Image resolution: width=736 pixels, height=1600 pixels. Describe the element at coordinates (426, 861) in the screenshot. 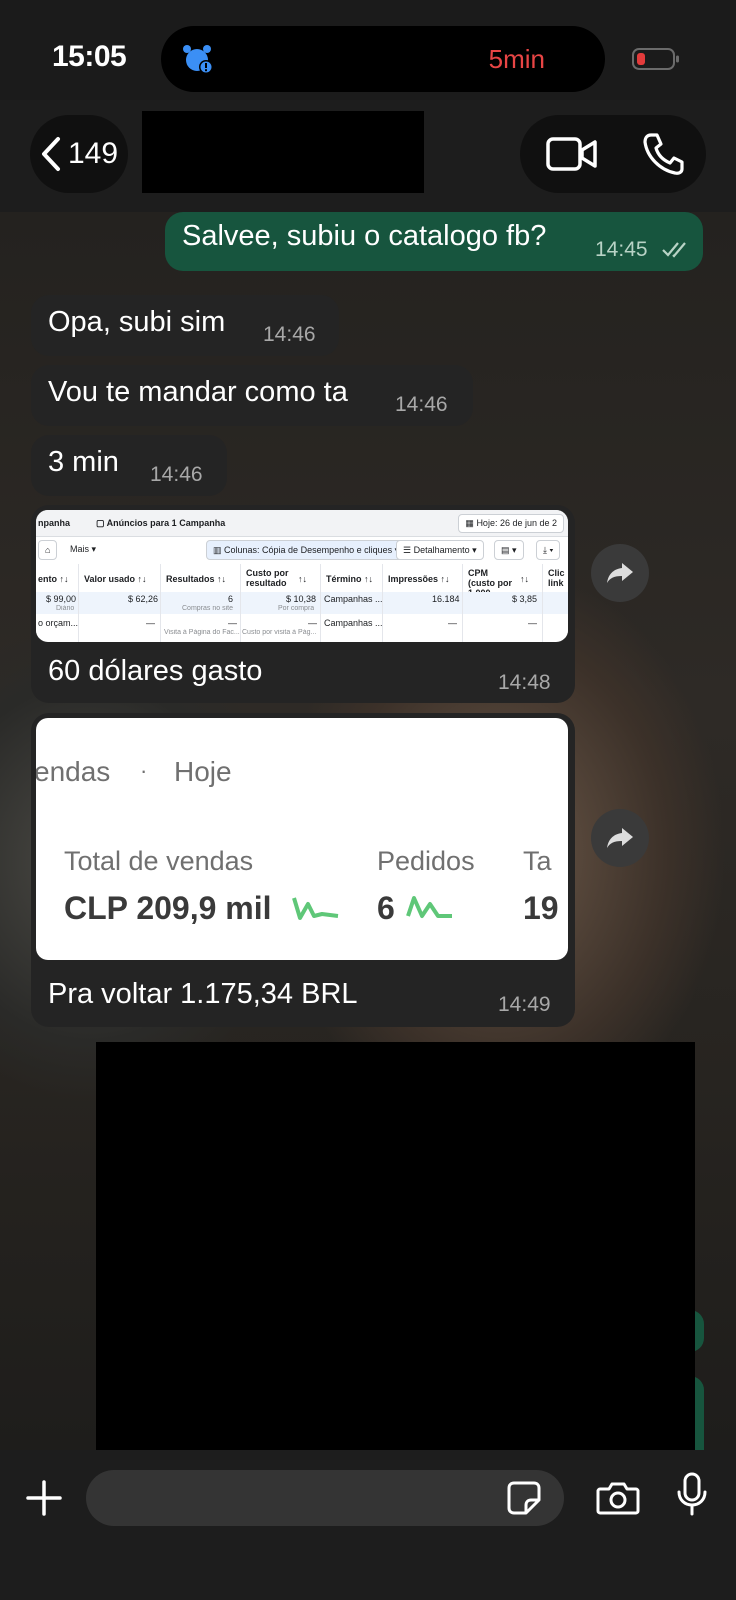

I see `orders-label: Pedidos` at that location.